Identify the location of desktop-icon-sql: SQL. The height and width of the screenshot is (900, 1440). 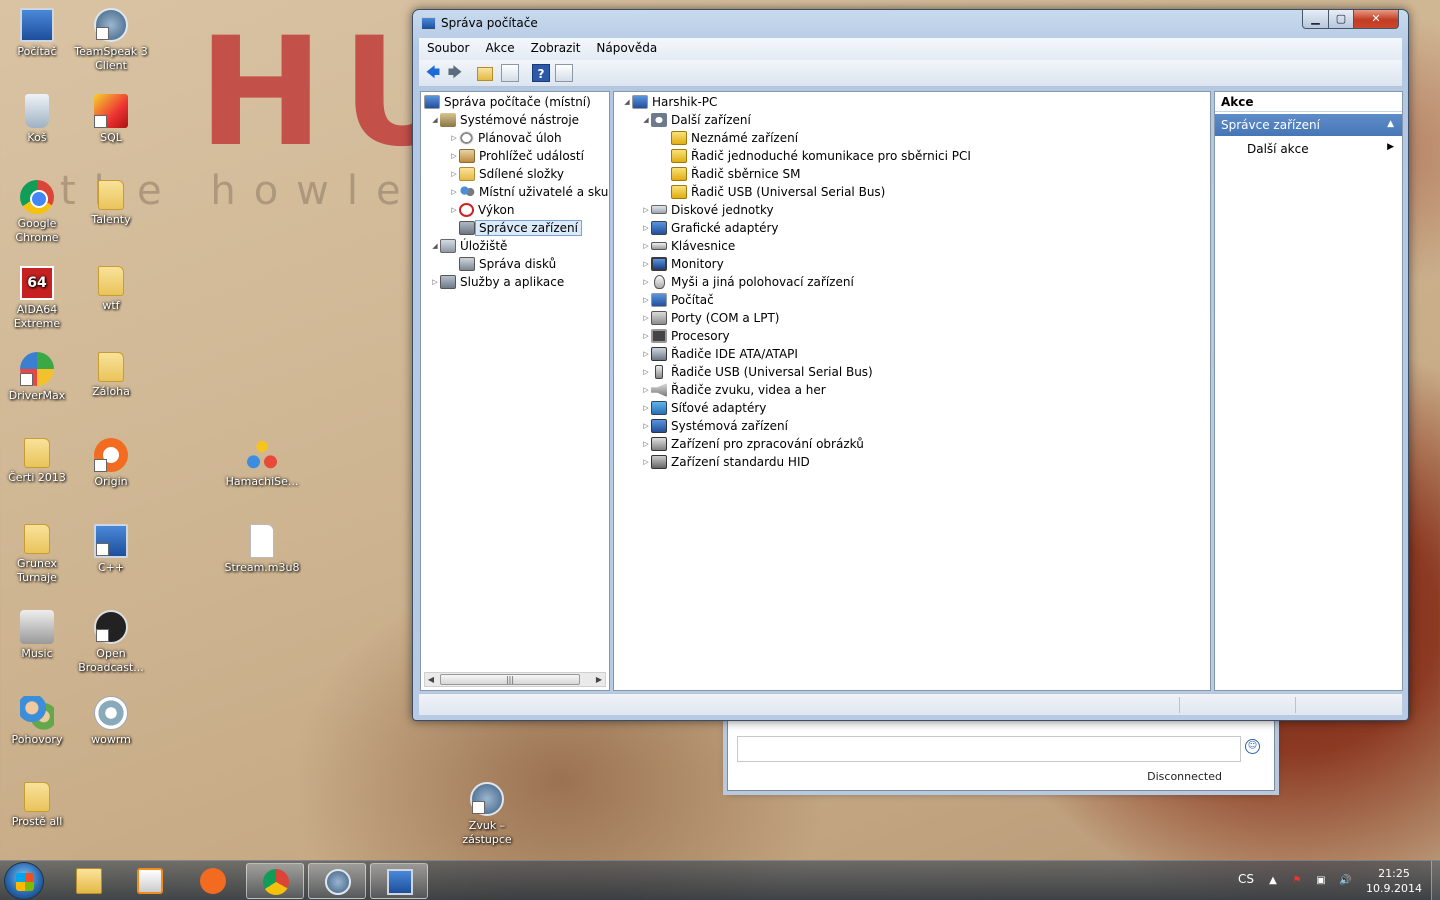
(111, 119).